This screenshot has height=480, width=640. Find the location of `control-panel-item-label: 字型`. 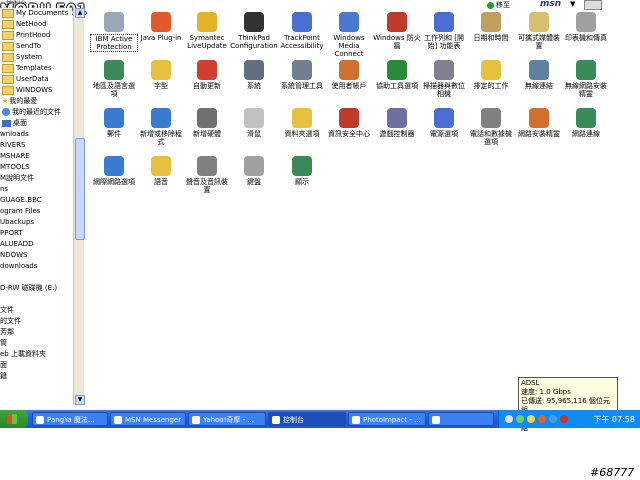

control-panel-item-label: 字型 is located at coordinates (161, 86).